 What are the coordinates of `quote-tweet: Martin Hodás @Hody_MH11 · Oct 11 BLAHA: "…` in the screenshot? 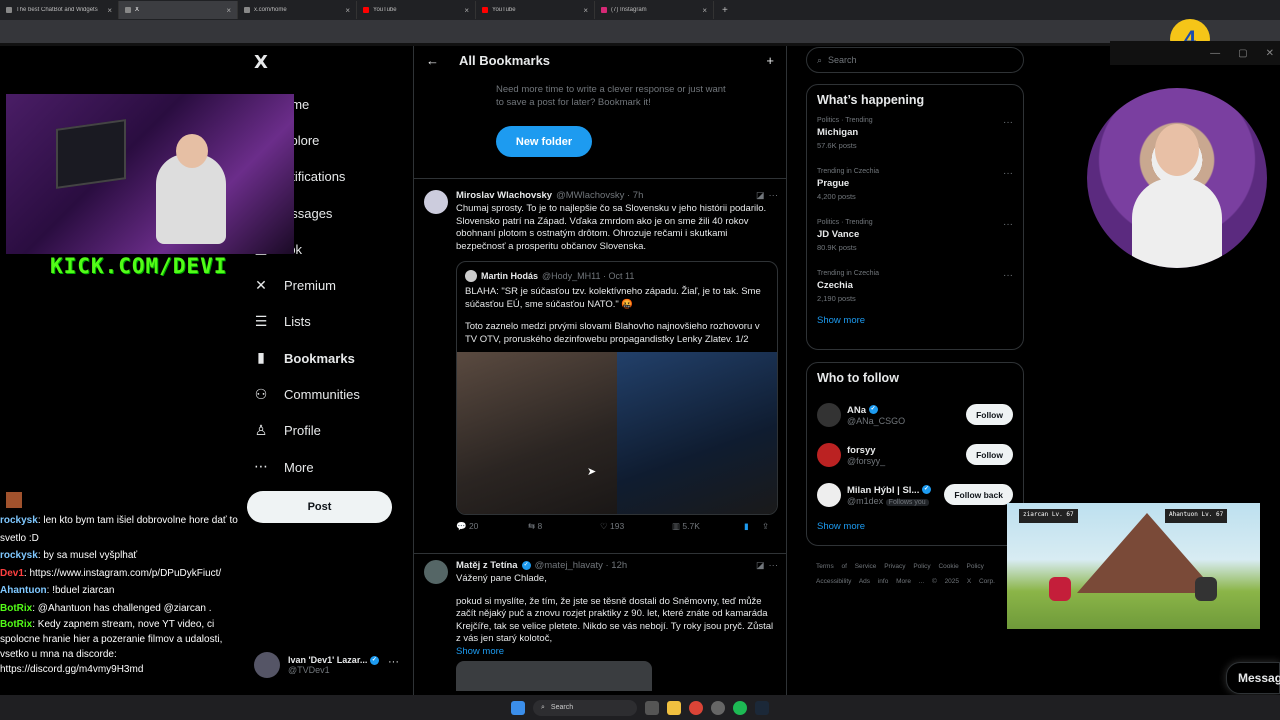 It's located at (617, 388).